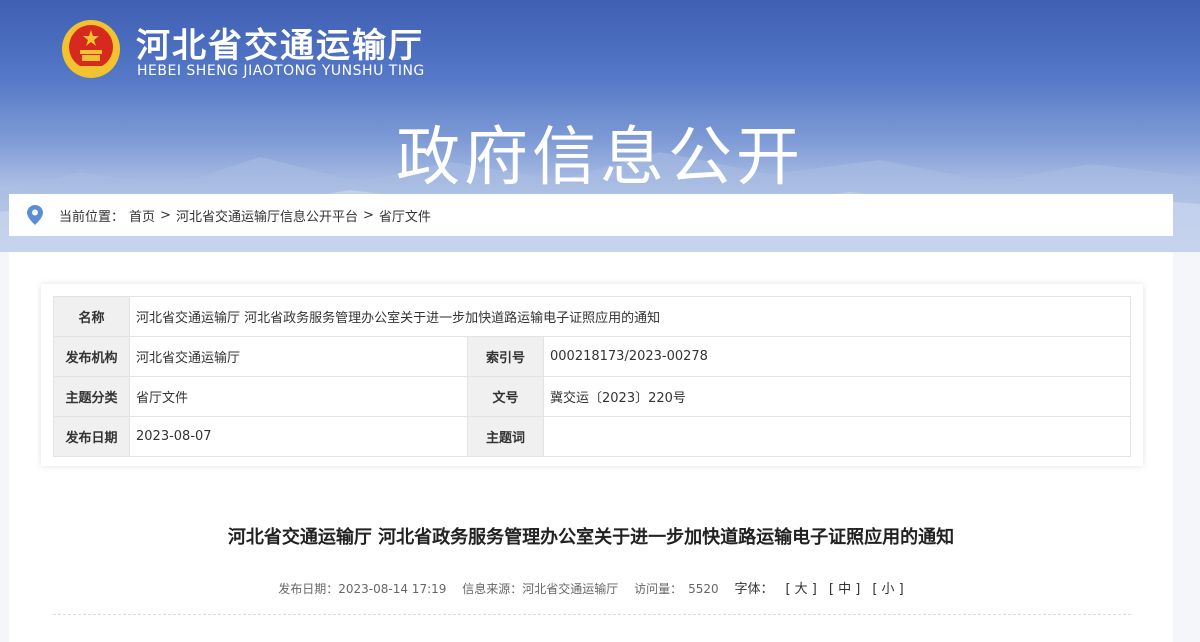 The image size is (1200, 642). What do you see at coordinates (35, 215) in the screenshot?
I see `location-pin-icon` at bounding box center [35, 215].